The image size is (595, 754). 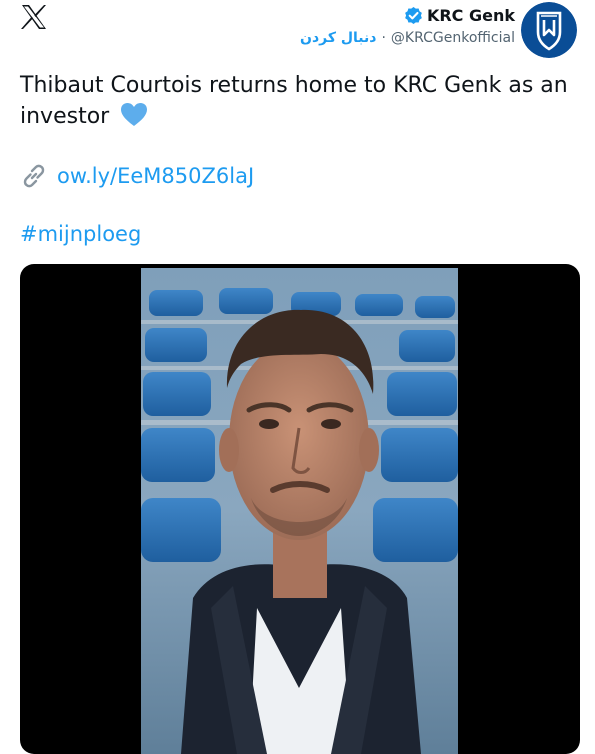 I want to click on x-logo-icon, so click(x=34, y=17).